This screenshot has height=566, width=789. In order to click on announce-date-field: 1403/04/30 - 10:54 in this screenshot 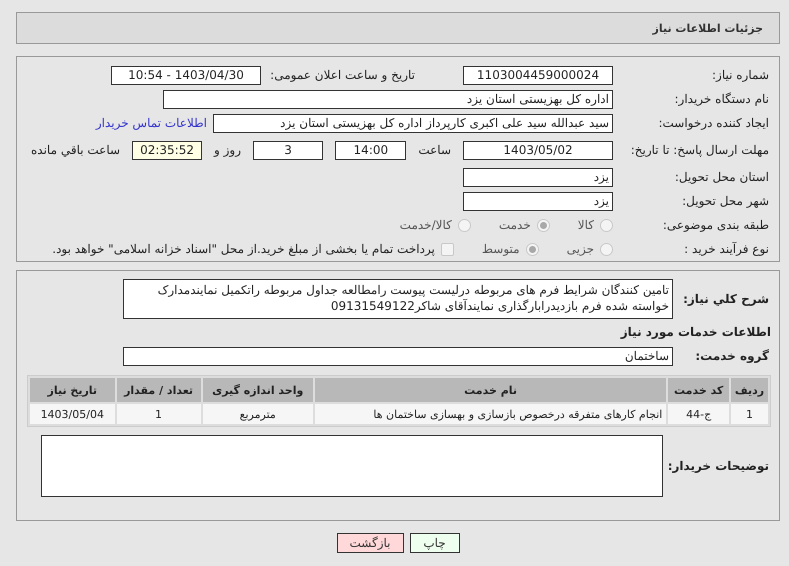, I will do `click(186, 75)`.